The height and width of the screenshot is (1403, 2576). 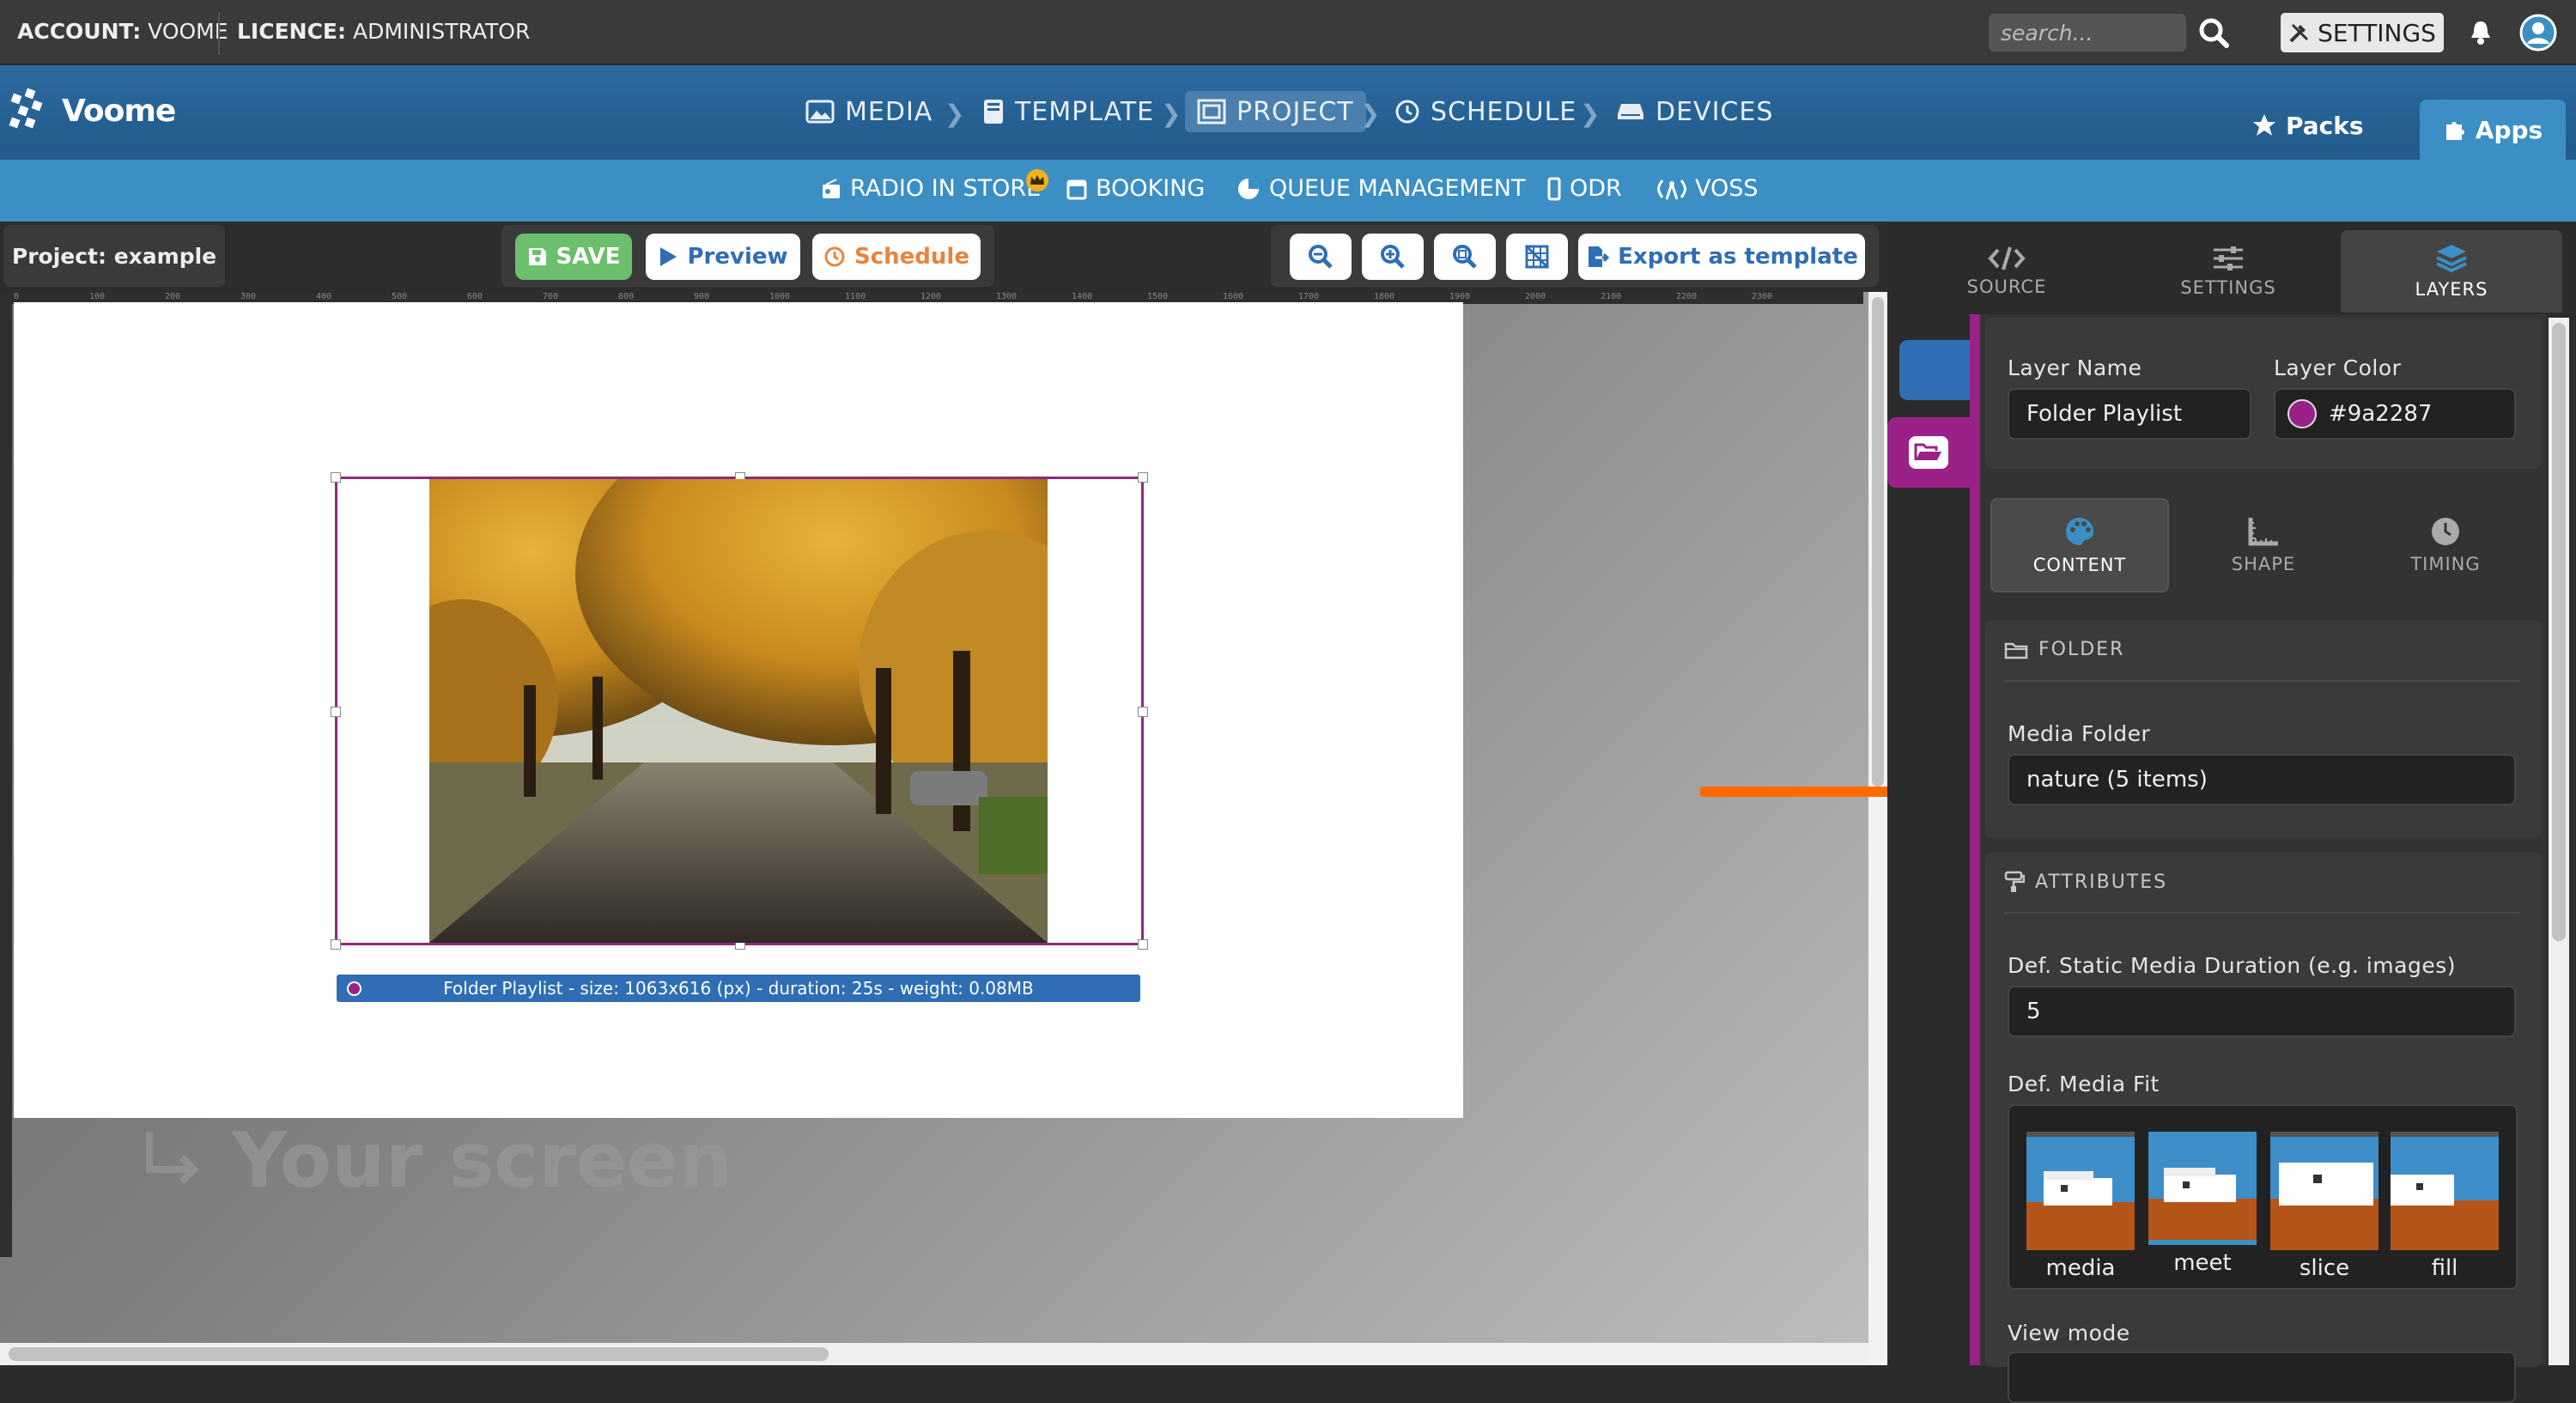 I want to click on tab-content: CONTENT, so click(x=2079, y=545).